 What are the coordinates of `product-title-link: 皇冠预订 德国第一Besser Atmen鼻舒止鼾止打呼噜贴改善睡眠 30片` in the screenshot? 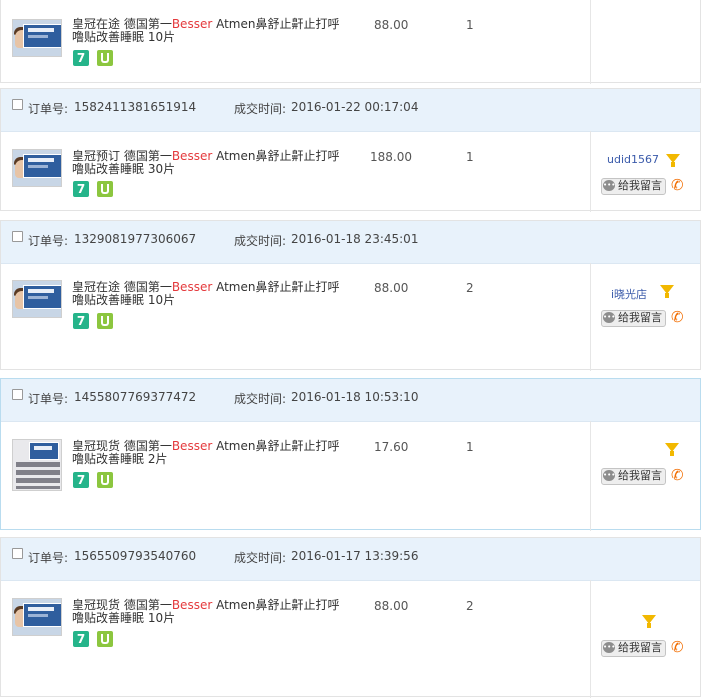 It's located at (208, 163).